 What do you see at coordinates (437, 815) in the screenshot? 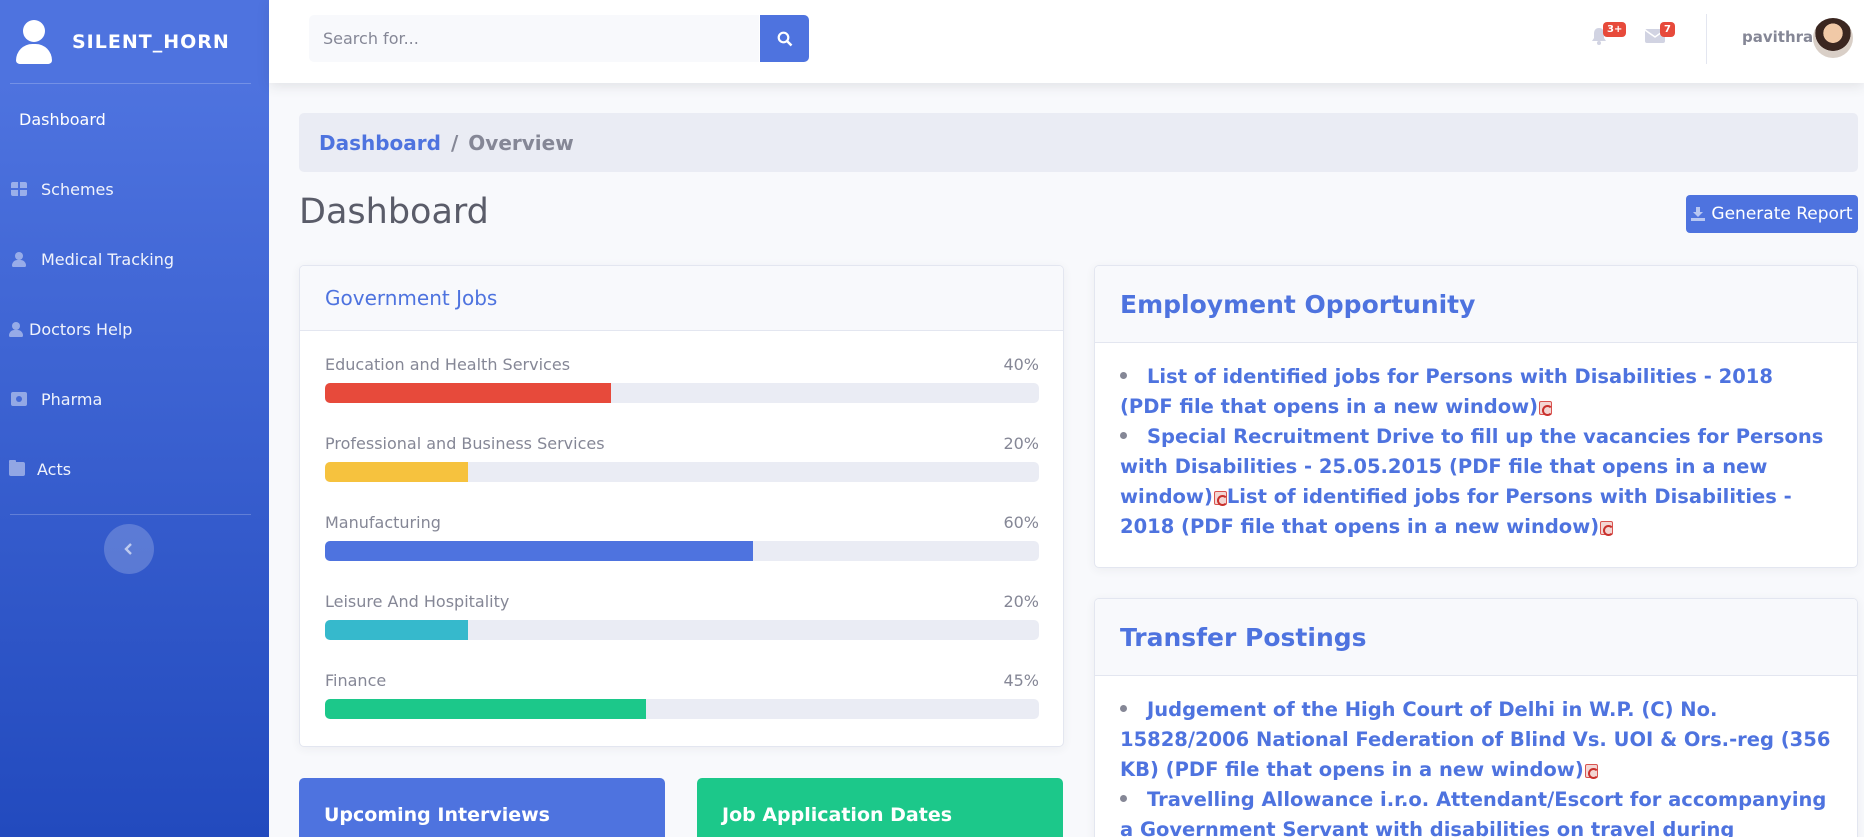
I see `card-title: Upcoming Interviews` at bounding box center [437, 815].